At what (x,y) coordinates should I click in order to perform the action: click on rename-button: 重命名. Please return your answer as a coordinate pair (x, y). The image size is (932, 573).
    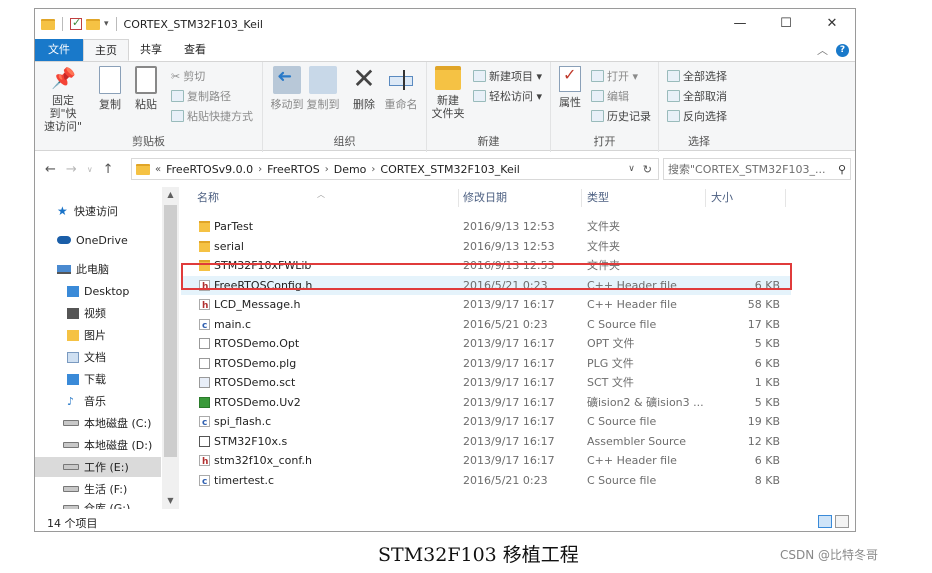
    Looking at the image, I should click on (401, 88).